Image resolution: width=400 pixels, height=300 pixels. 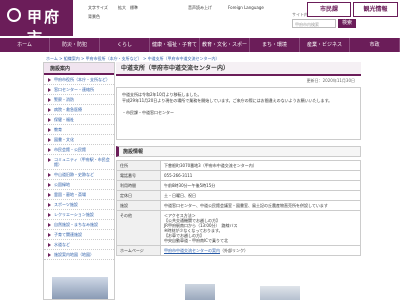 What do you see at coordinates (79, 245) in the screenshot?
I see `sidebar-item: 水道など` at bounding box center [79, 245].